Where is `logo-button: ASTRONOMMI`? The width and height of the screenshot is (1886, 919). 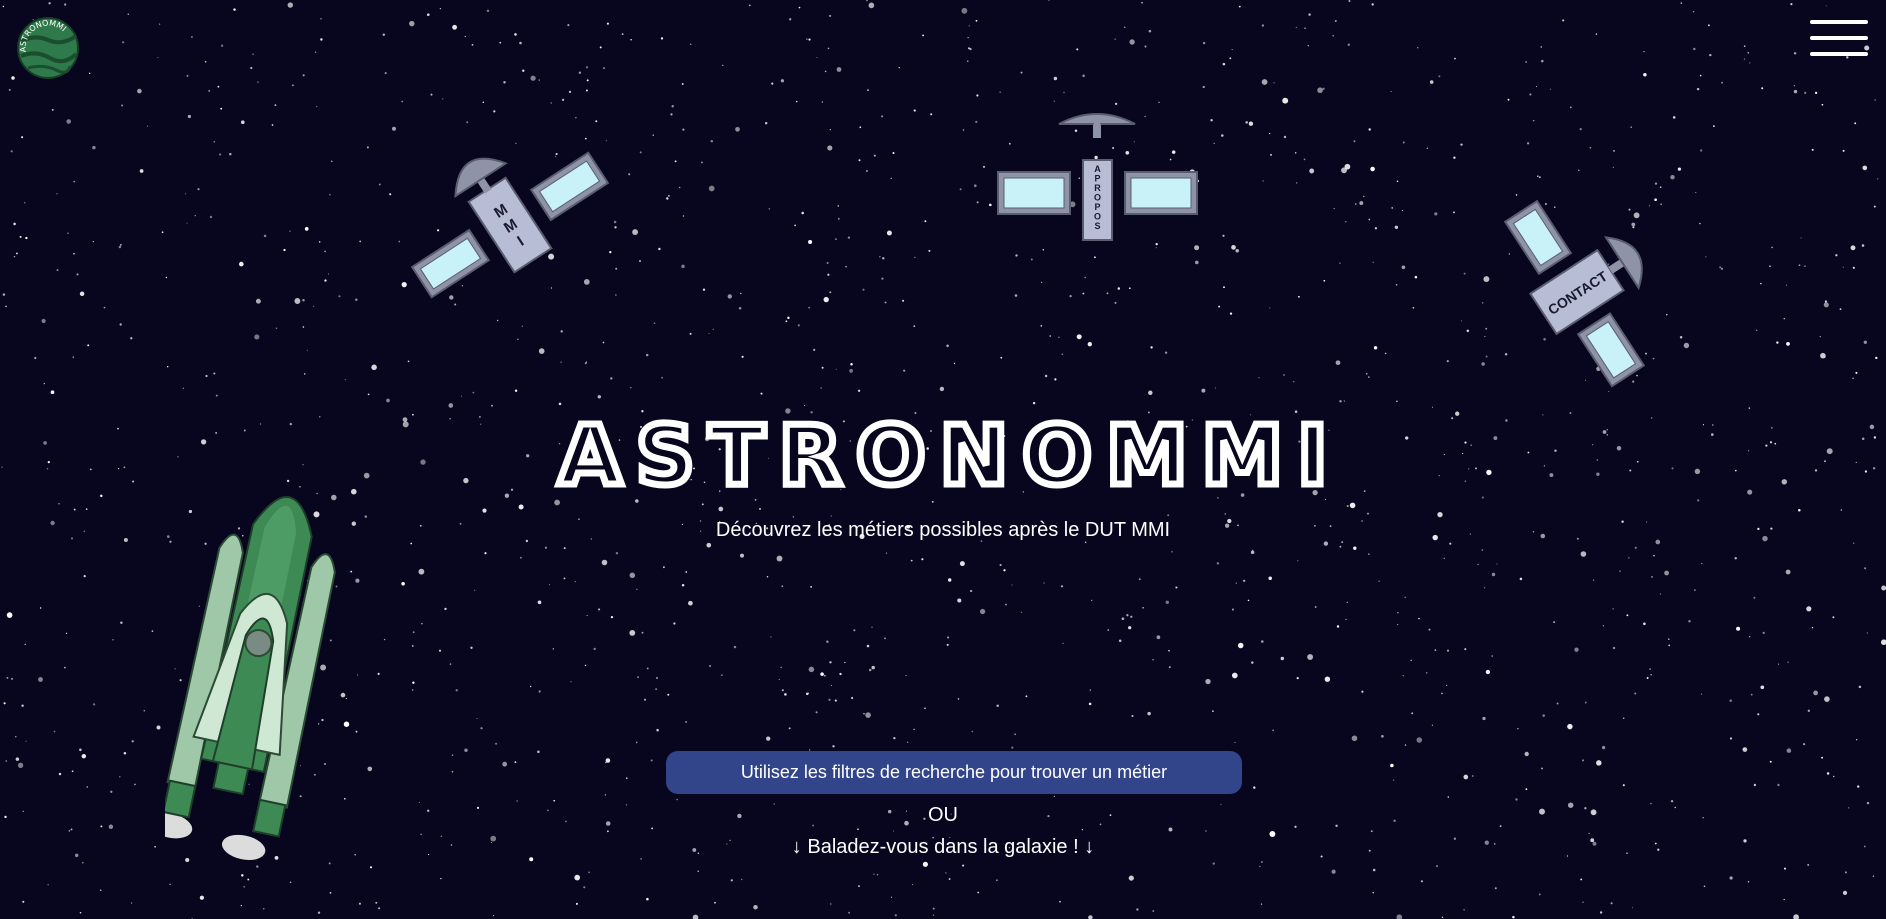
logo-button: ASTRONOMMI is located at coordinates (48, 48).